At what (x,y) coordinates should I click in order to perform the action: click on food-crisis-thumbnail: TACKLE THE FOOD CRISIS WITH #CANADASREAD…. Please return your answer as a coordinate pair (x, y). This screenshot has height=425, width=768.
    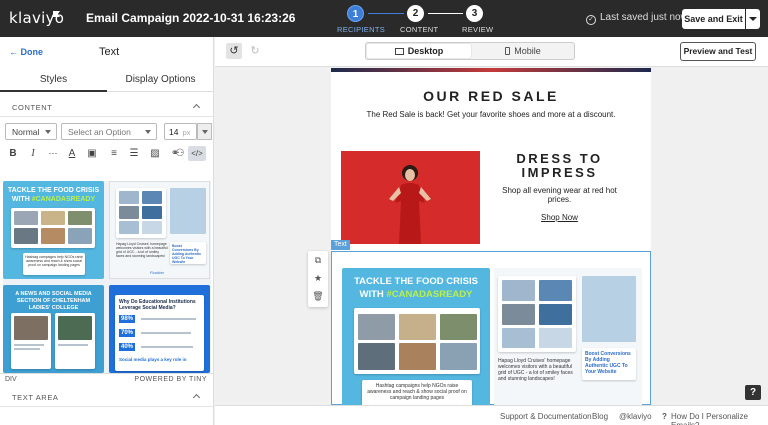
    Looking at the image, I should click on (53, 230).